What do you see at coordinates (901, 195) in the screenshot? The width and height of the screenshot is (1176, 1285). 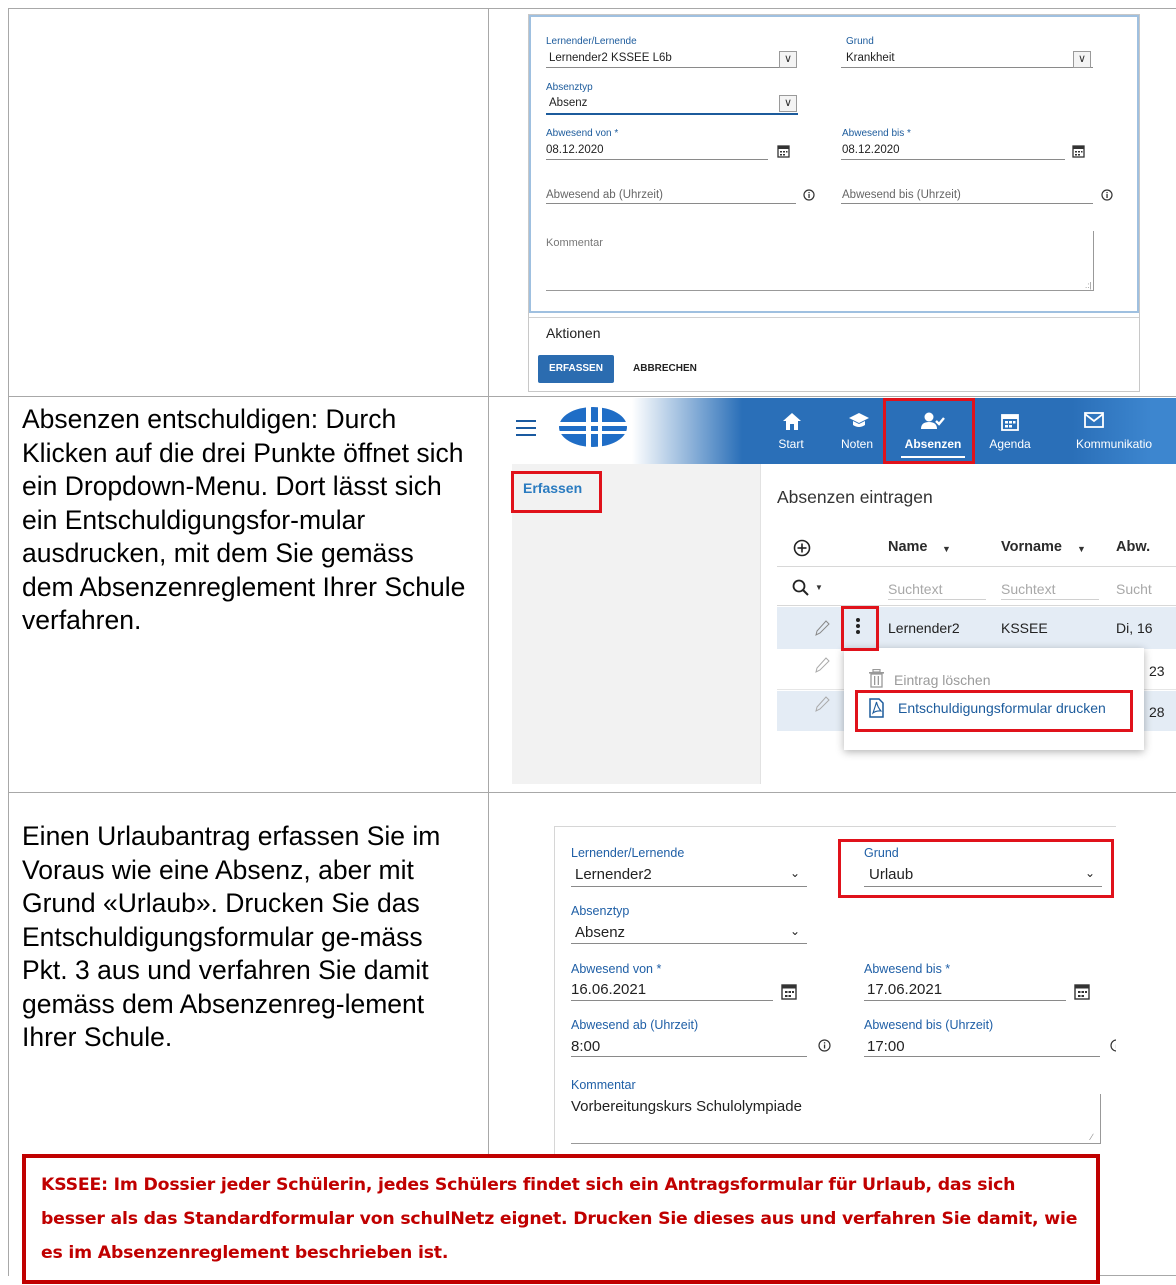 I see `to-time-input: Abwesend bis (Uhrzeit)` at bounding box center [901, 195].